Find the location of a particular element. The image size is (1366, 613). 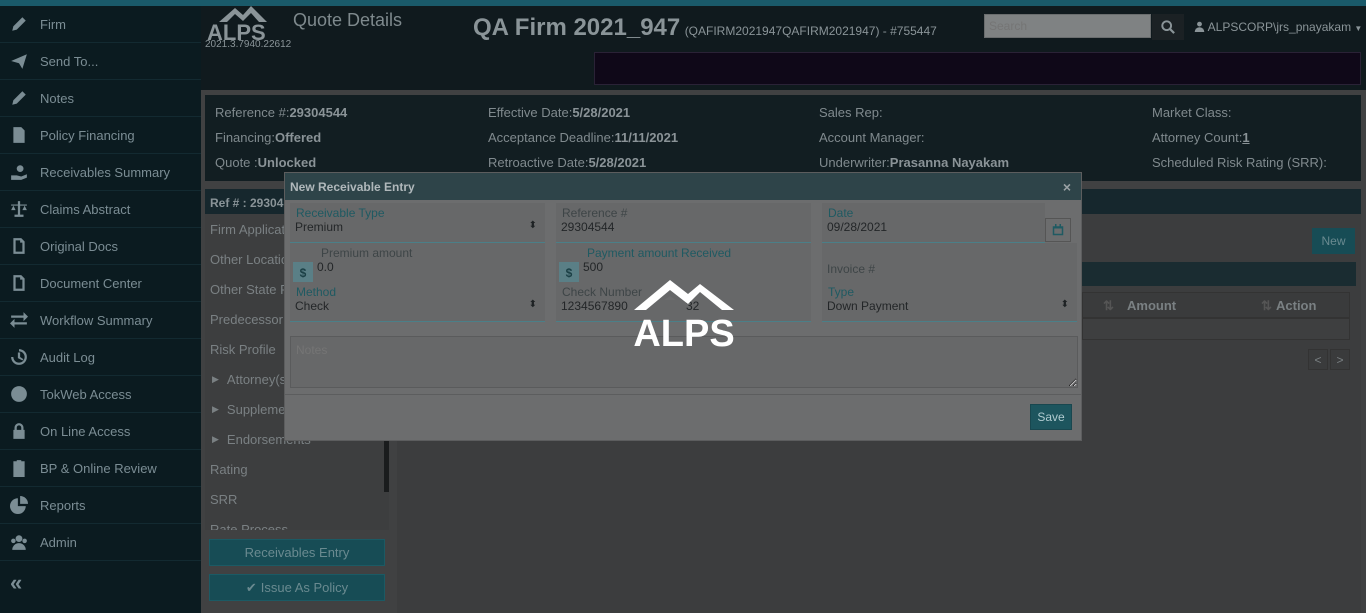

check-icon: ✔ is located at coordinates (251, 587).